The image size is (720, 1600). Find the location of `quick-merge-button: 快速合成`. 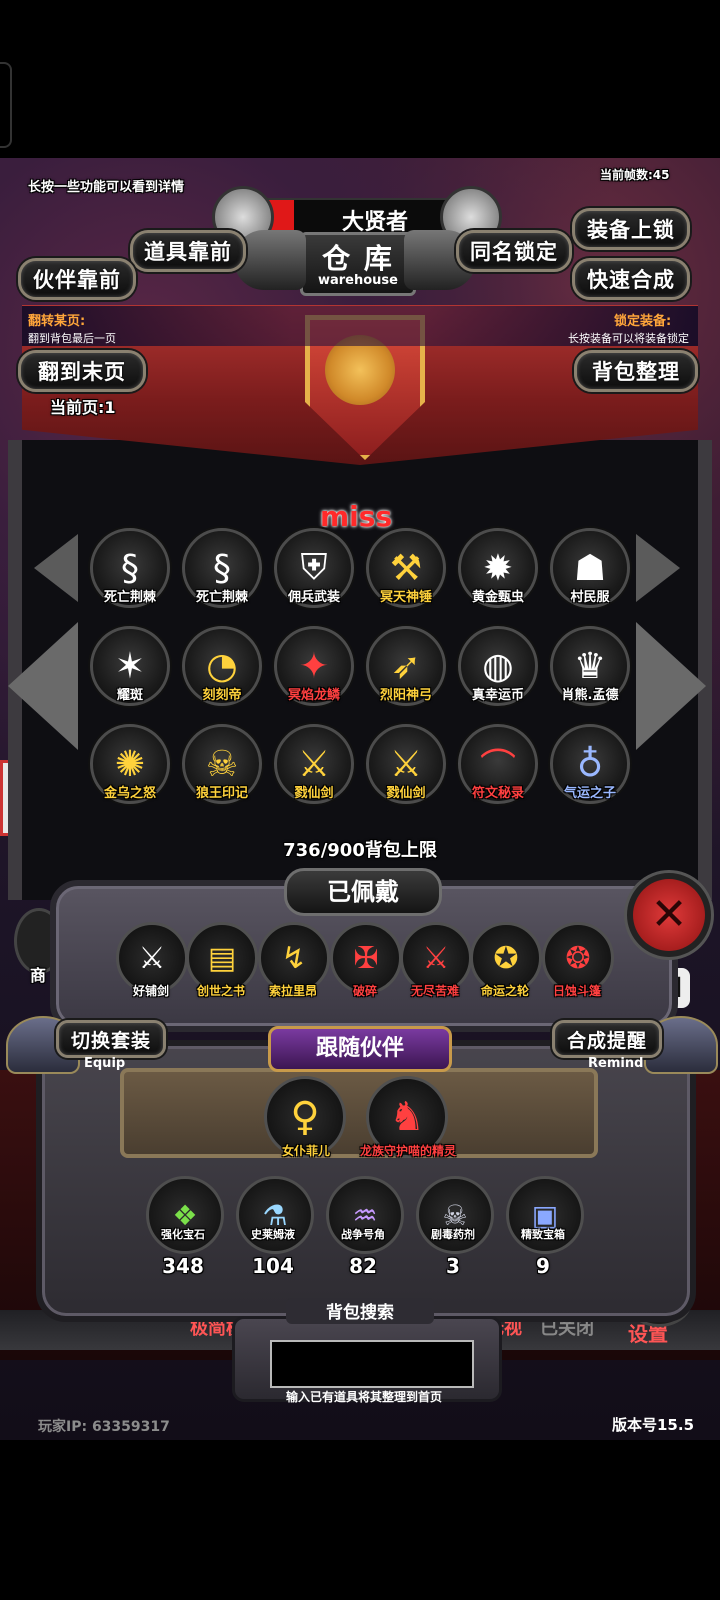

quick-merge-button: 快速合成 is located at coordinates (631, 279).